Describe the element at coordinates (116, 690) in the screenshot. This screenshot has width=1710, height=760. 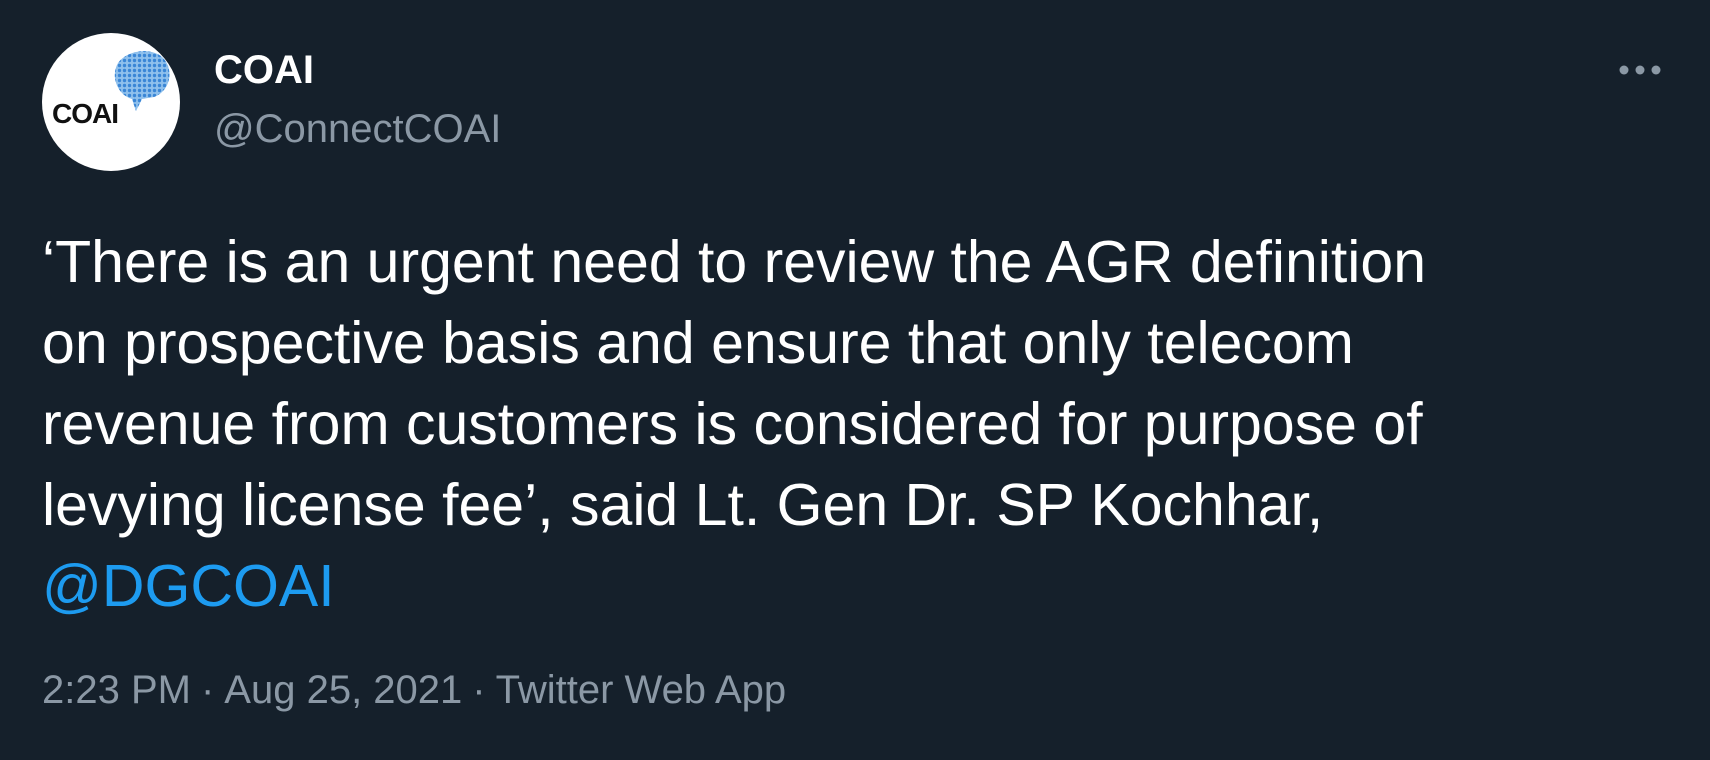
I see `tweet-time: 2:23 PM` at that location.